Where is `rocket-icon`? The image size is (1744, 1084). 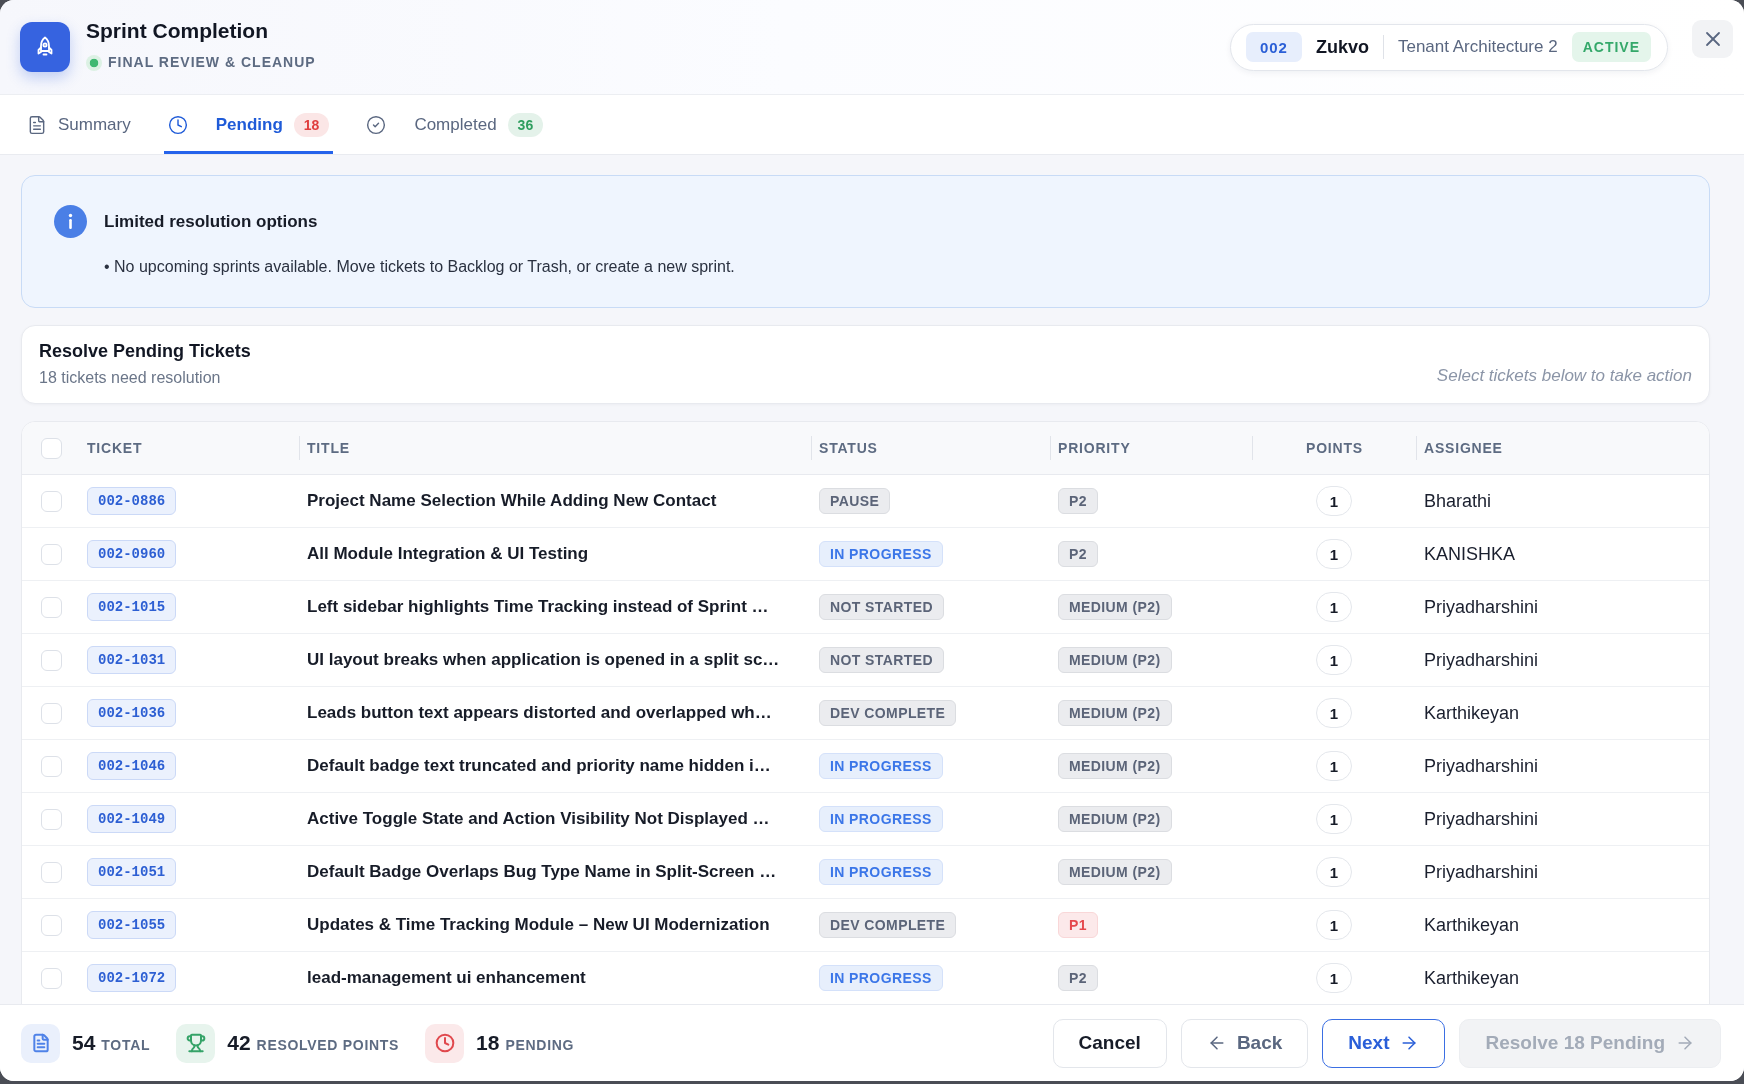 rocket-icon is located at coordinates (45, 47).